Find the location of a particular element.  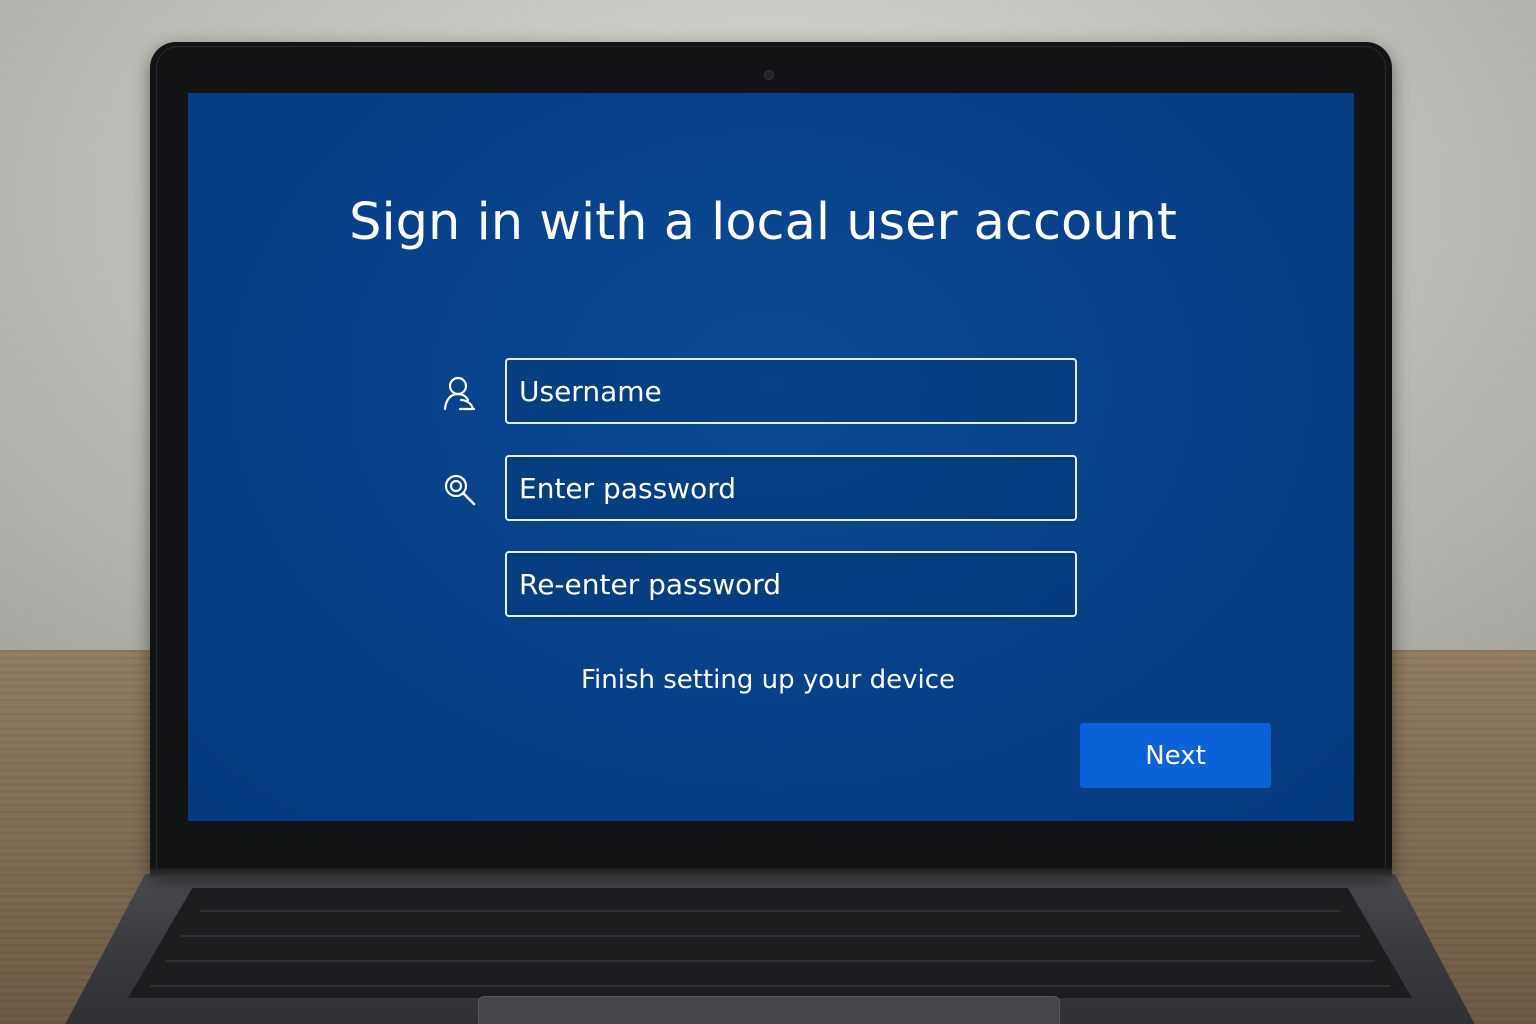

key-icon is located at coordinates (460, 491).